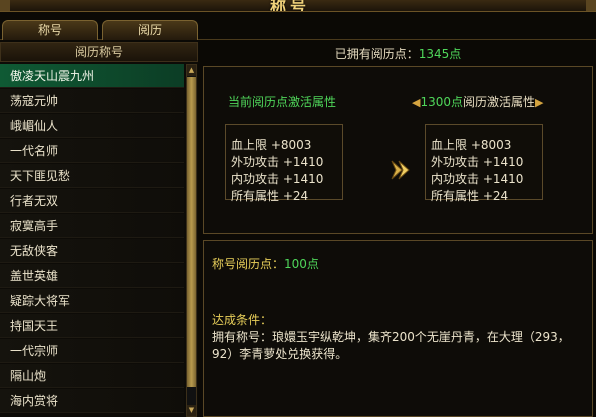 Image resolution: width=596 pixels, height=417 pixels. Describe the element at coordinates (440, 54) in the screenshot. I see `owned-points-value: 1345点` at that location.